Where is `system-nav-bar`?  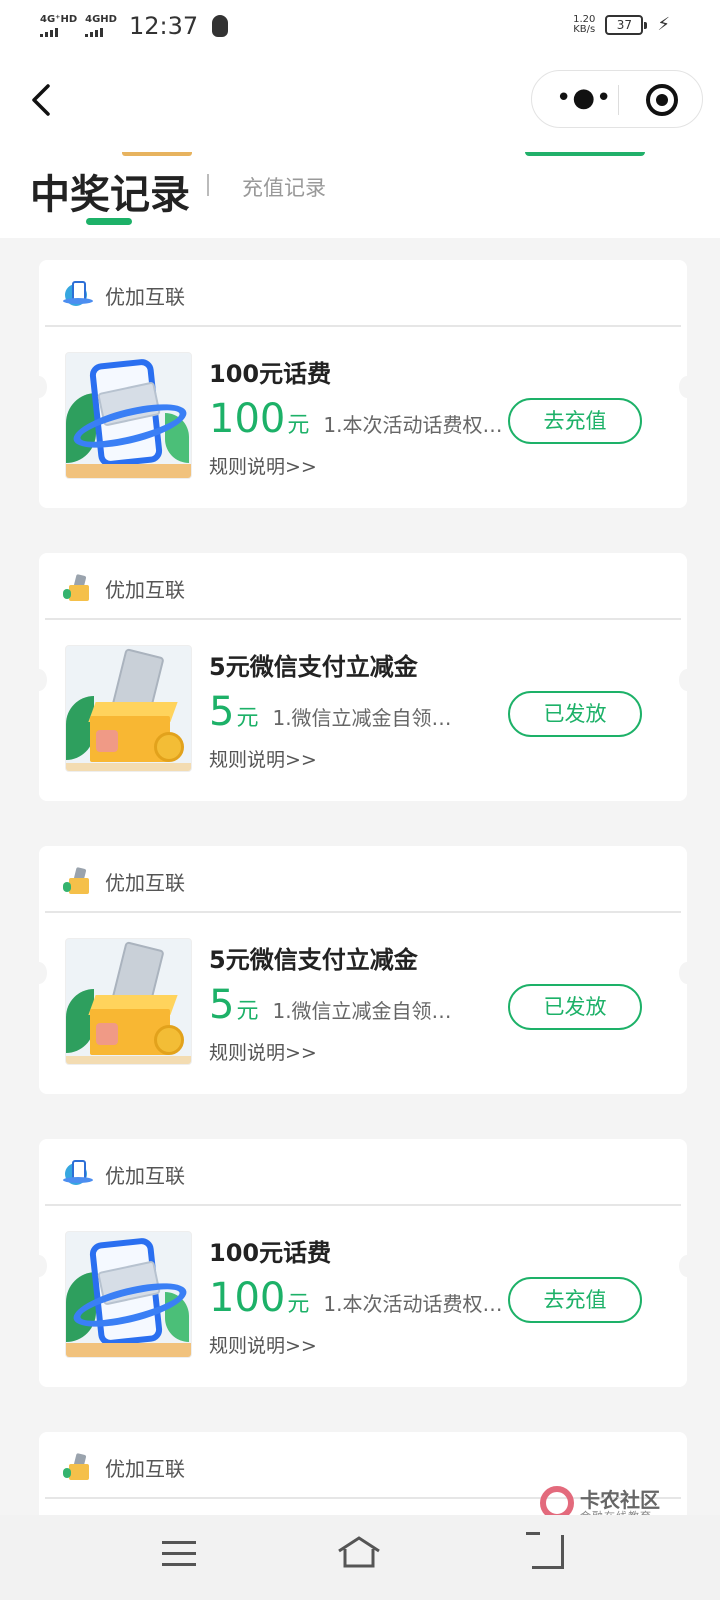
system-nav-bar is located at coordinates (360, 1557).